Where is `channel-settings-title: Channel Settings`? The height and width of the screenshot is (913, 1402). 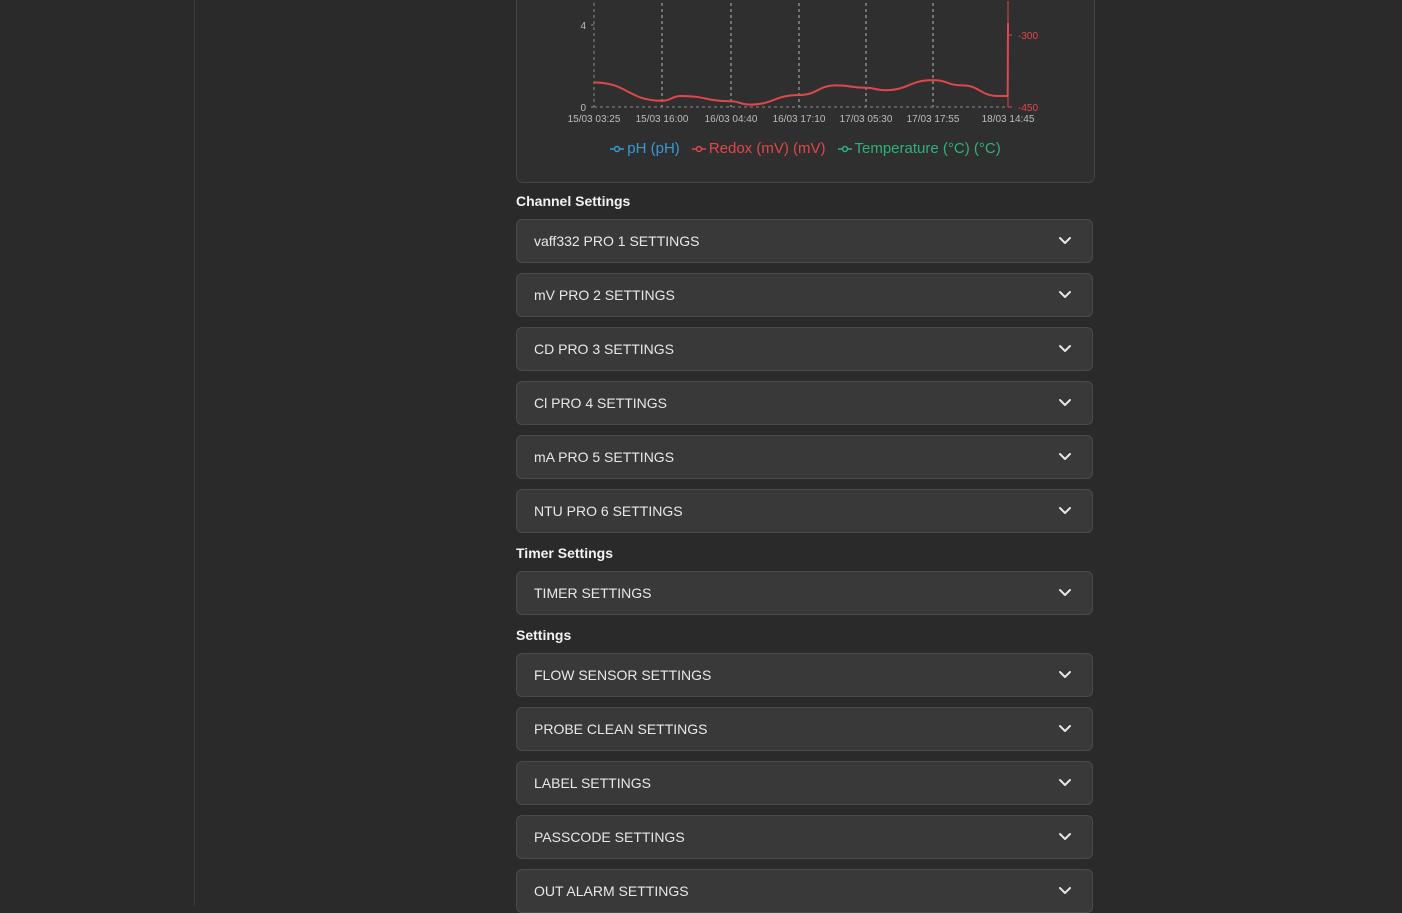
channel-settings-title: Channel Settings is located at coordinates (573, 201).